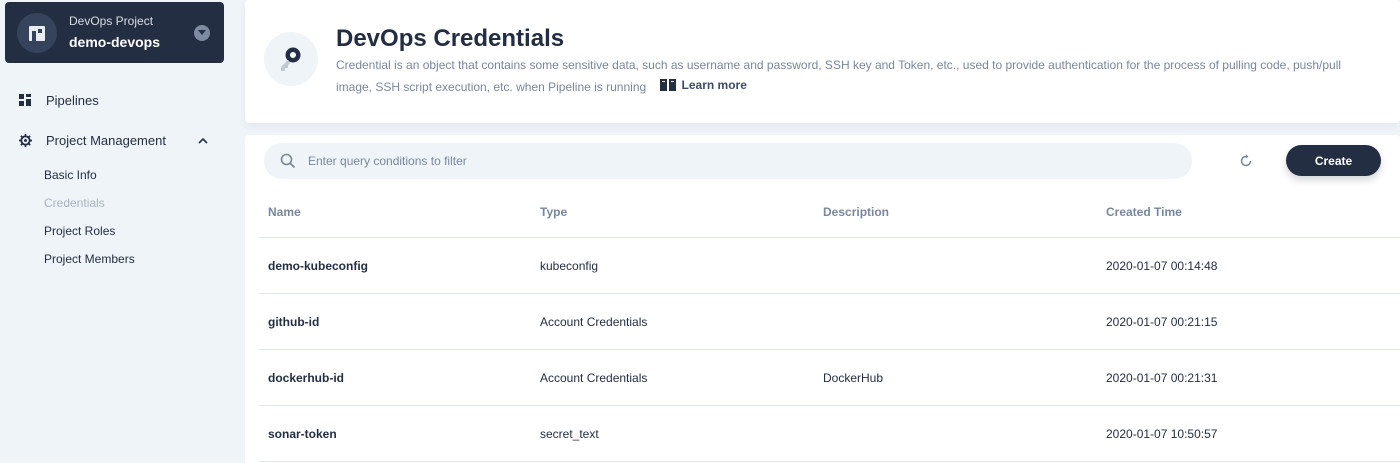 The width and height of the screenshot is (1400, 463). I want to click on search-icon, so click(288, 161).